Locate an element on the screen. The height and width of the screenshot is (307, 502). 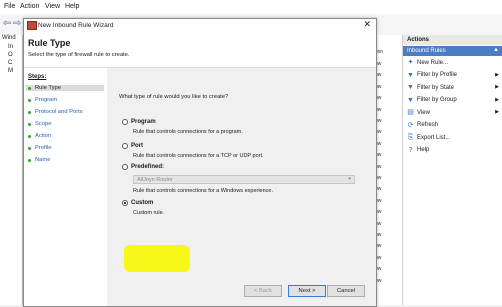
action-item: ▼ Filter by State is located at coordinates (430, 87).